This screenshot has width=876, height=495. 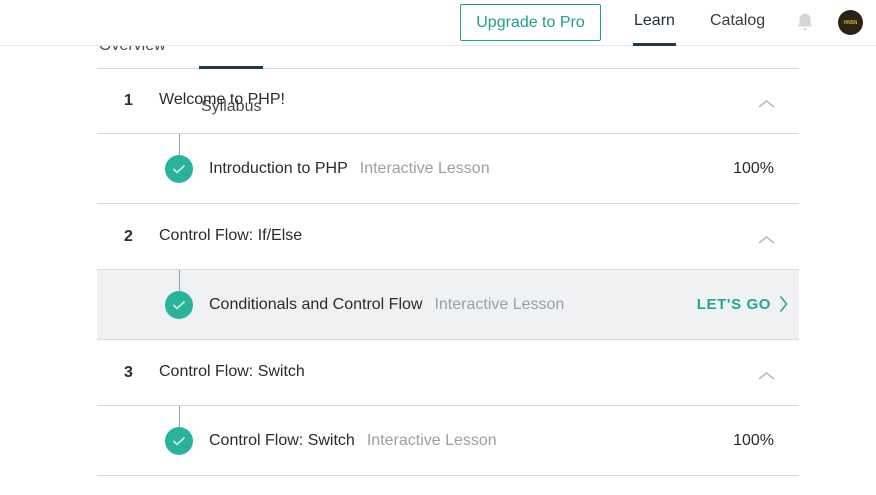 I want to click on module-row: 2 Control Flow: If/Else, so click(x=448, y=237).